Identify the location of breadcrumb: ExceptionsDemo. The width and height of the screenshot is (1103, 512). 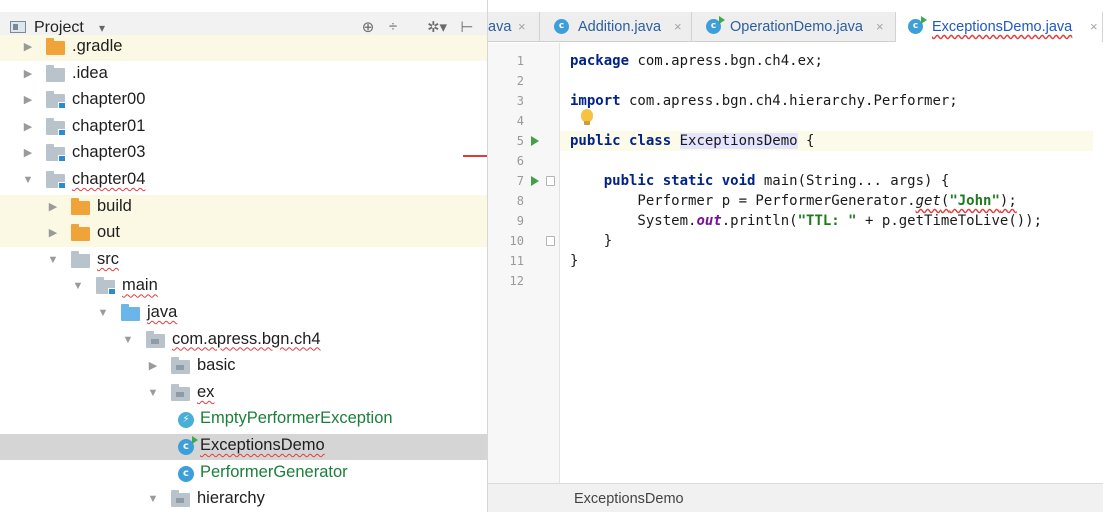
(795, 497).